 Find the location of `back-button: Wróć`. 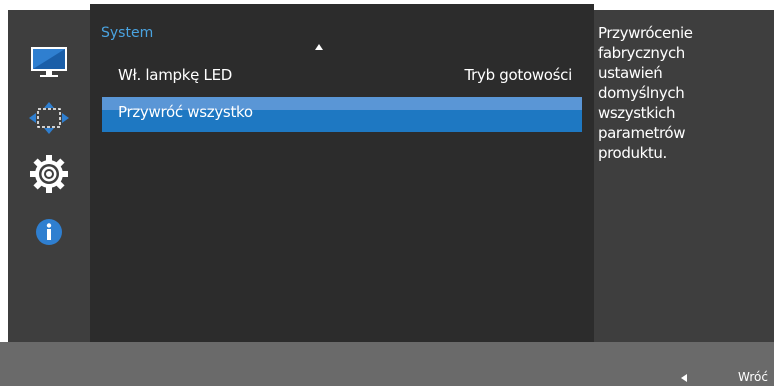

back-button: Wróć is located at coordinates (753, 377).